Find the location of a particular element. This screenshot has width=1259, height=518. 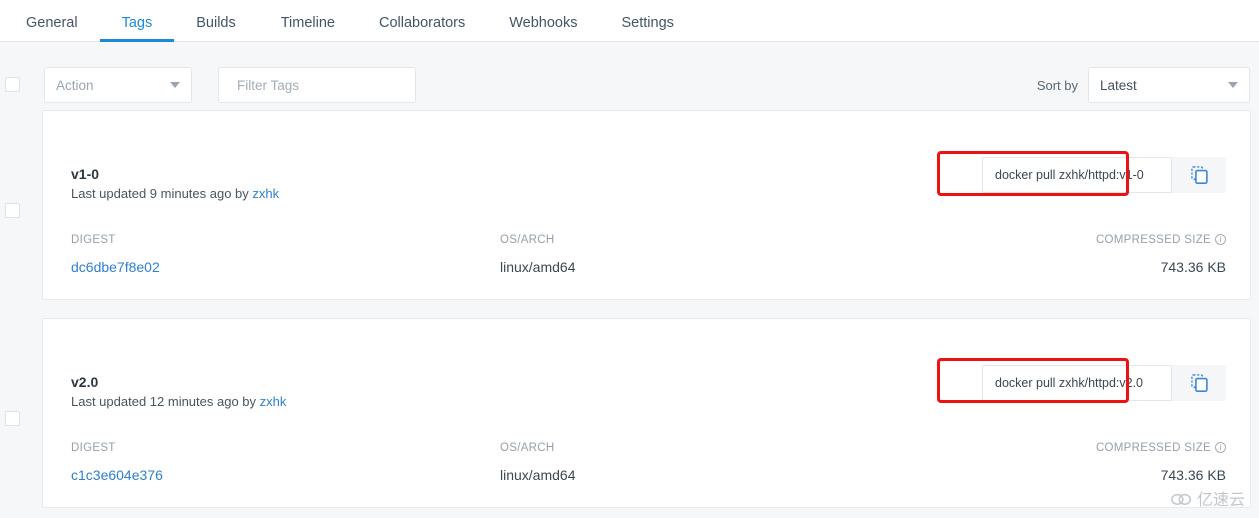

filter-tags-box is located at coordinates (317, 85).